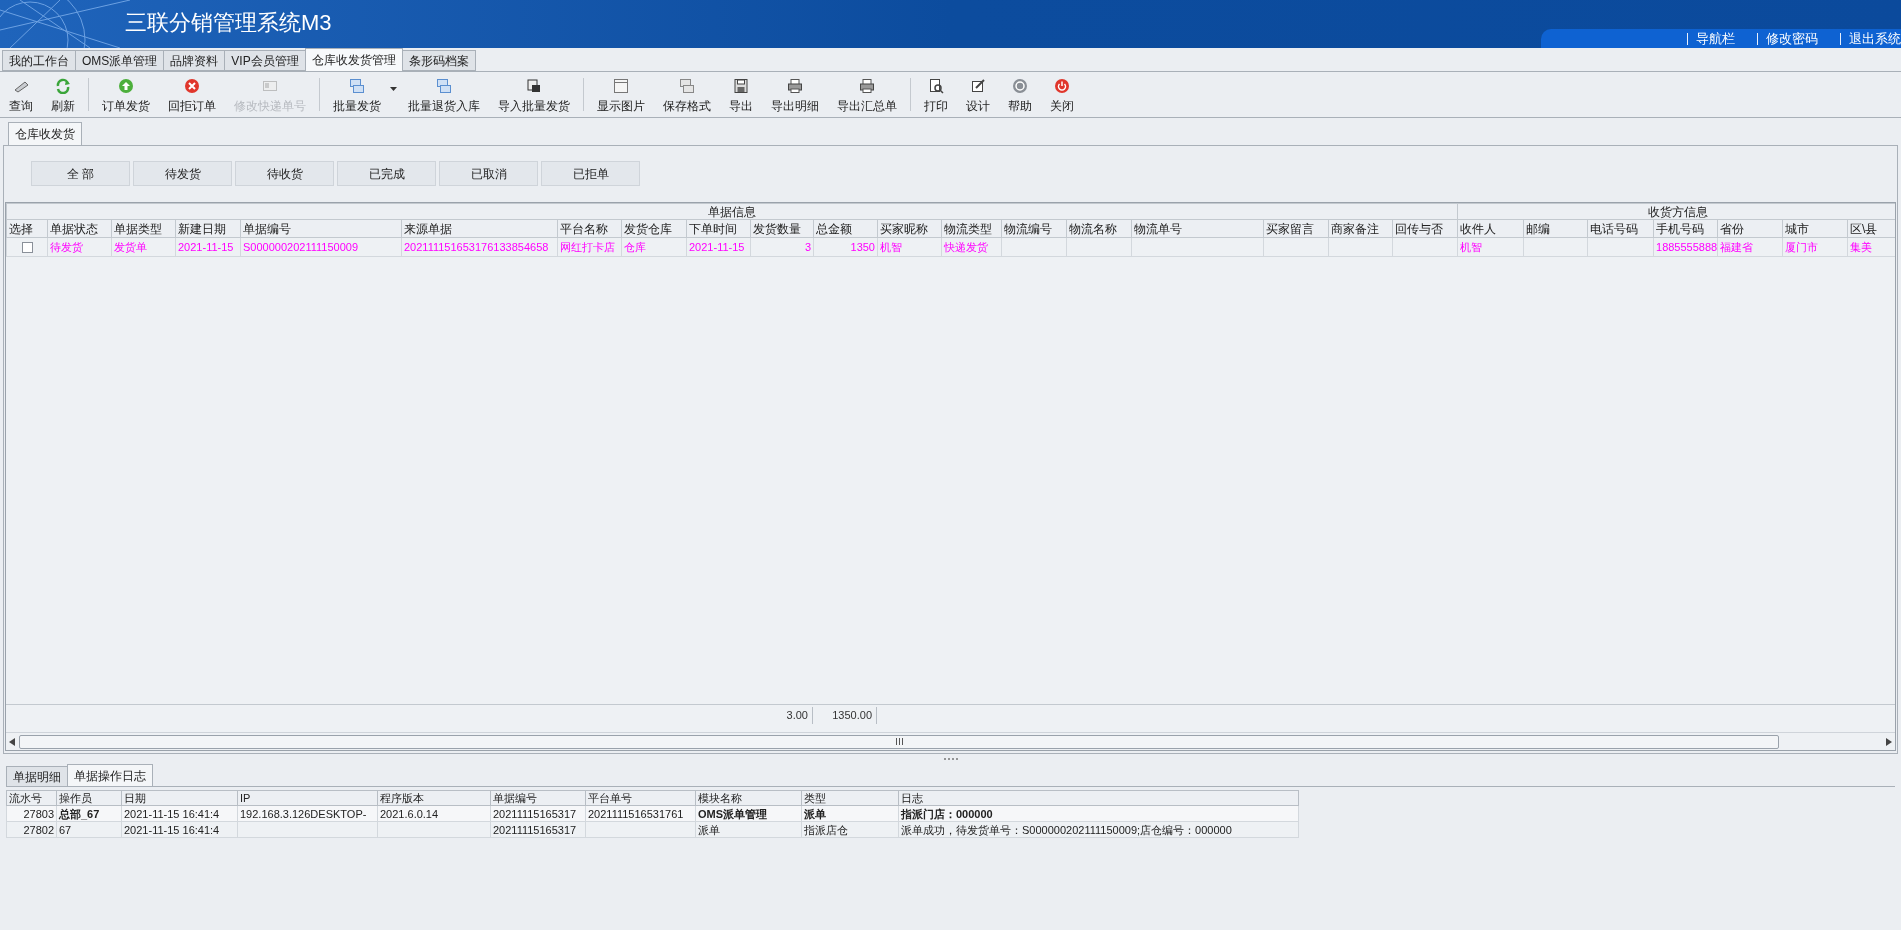  I want to click on table-cell: 3, so click(807, 246).